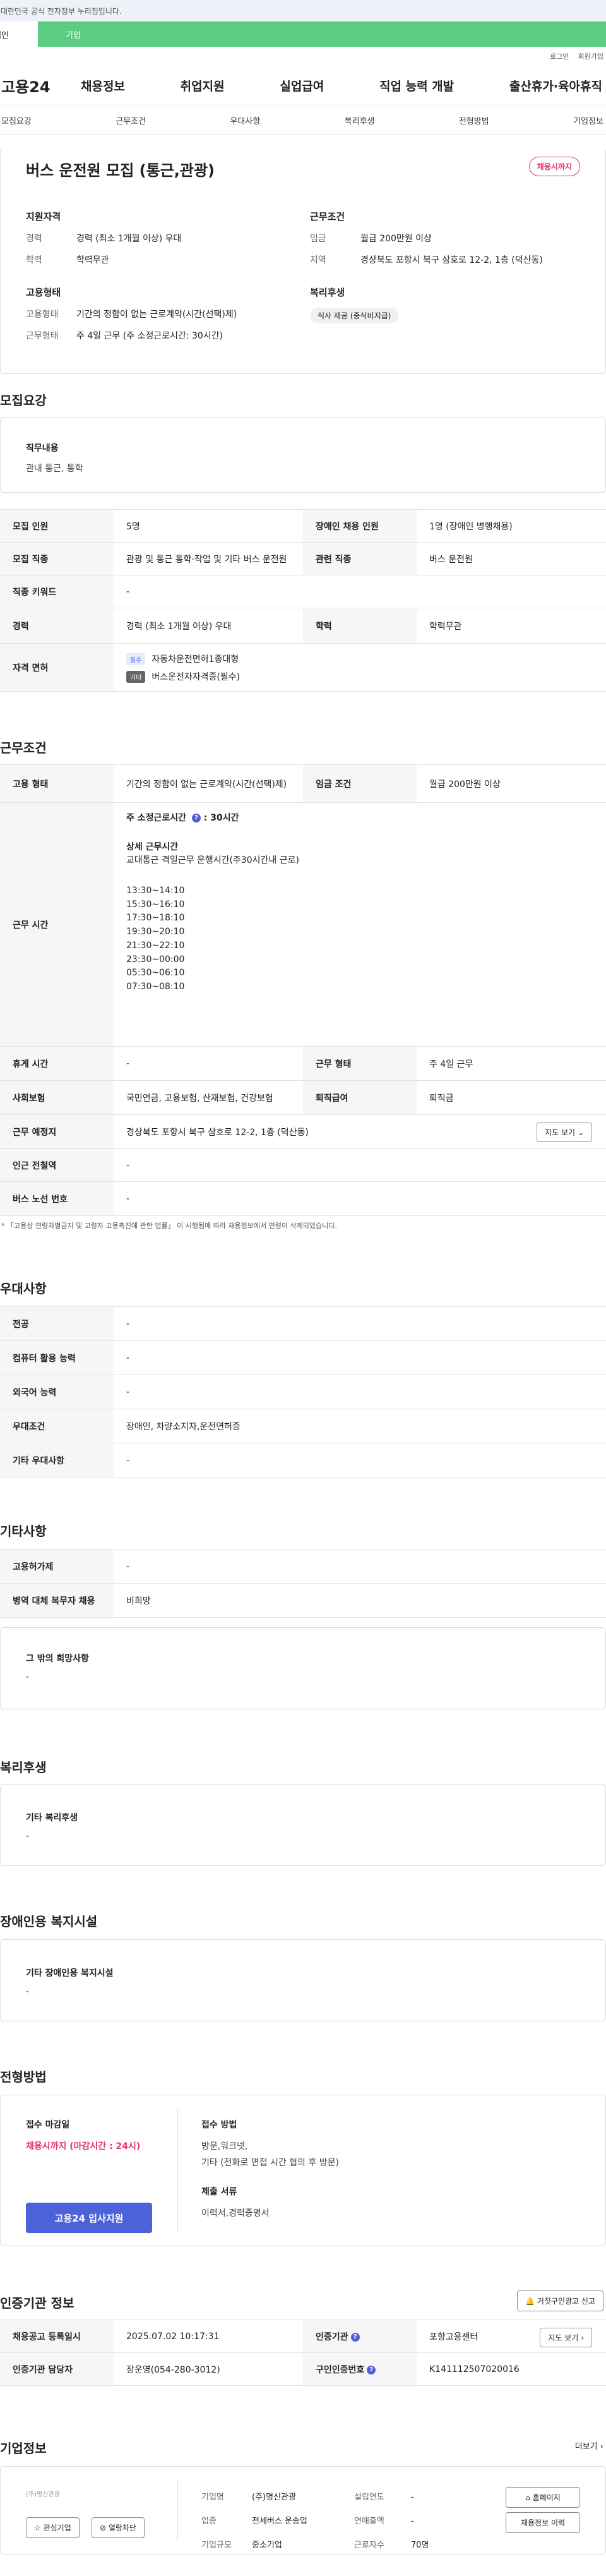  What do you see at coordinates (104, 2528) in the screenshot?
I see `block-icon: ⊘` at bounding box center [104, 2528].